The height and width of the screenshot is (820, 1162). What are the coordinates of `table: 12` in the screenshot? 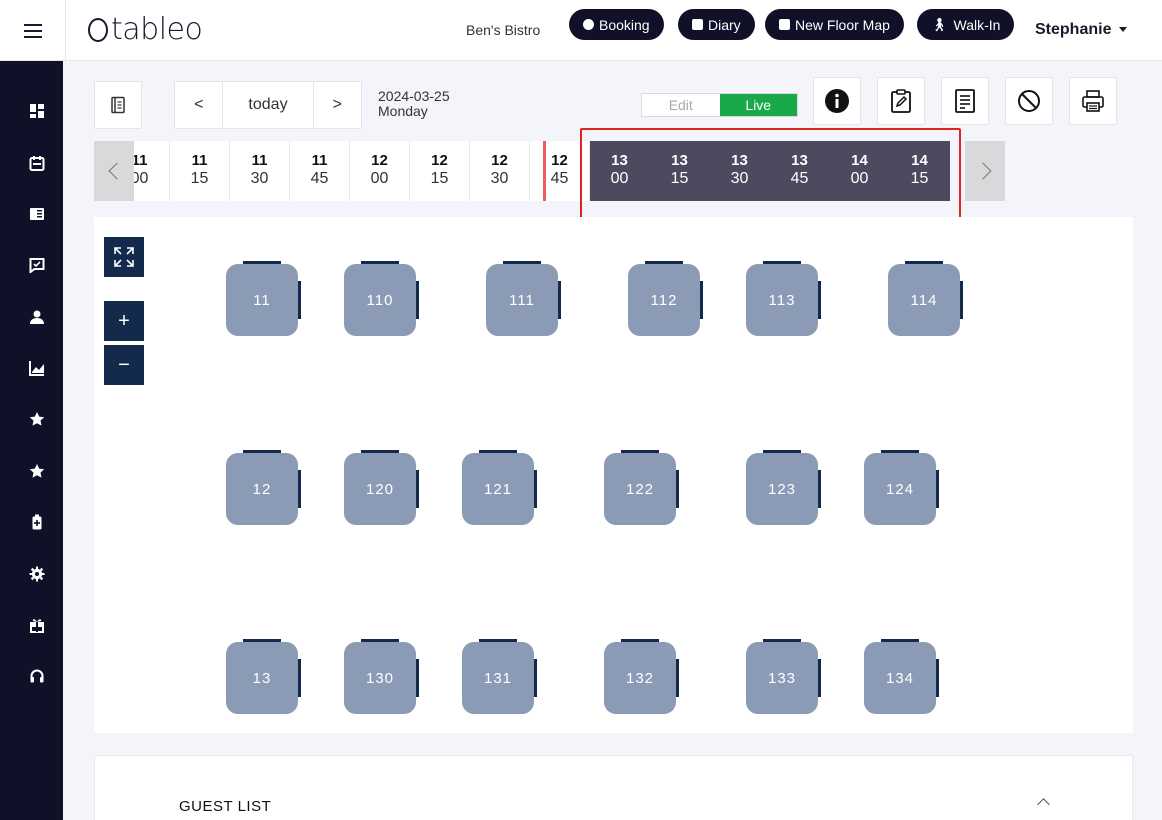 It's located at (263, 487).